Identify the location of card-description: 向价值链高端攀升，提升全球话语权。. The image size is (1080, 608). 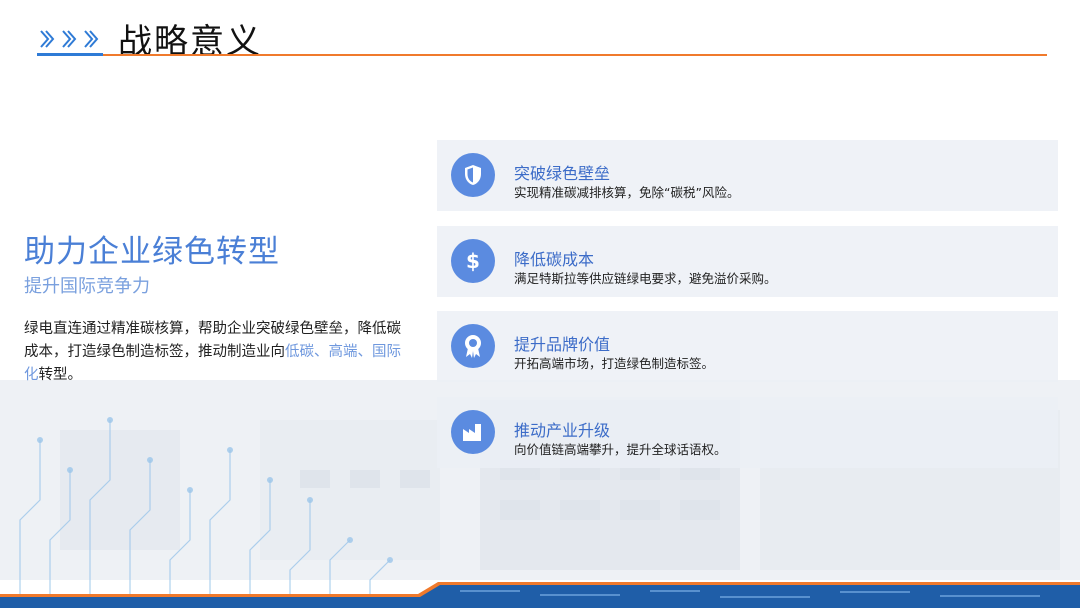
(620, 449).